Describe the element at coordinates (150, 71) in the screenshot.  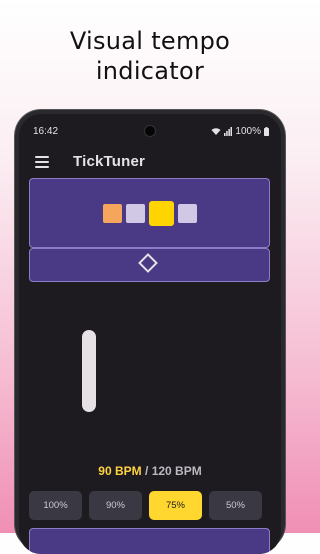
I see `headline-line-2: indicator` at that location.